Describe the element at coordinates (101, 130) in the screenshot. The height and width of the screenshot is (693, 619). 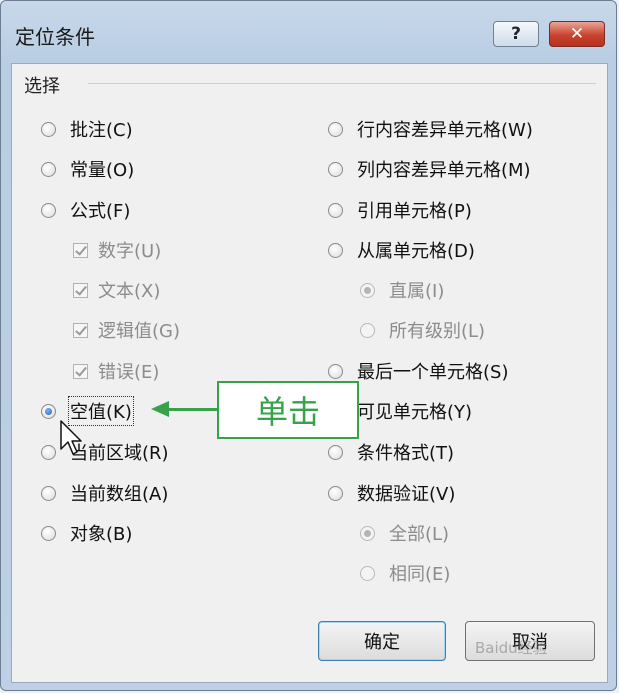
I see `option-label: 批注(C)` at that location.